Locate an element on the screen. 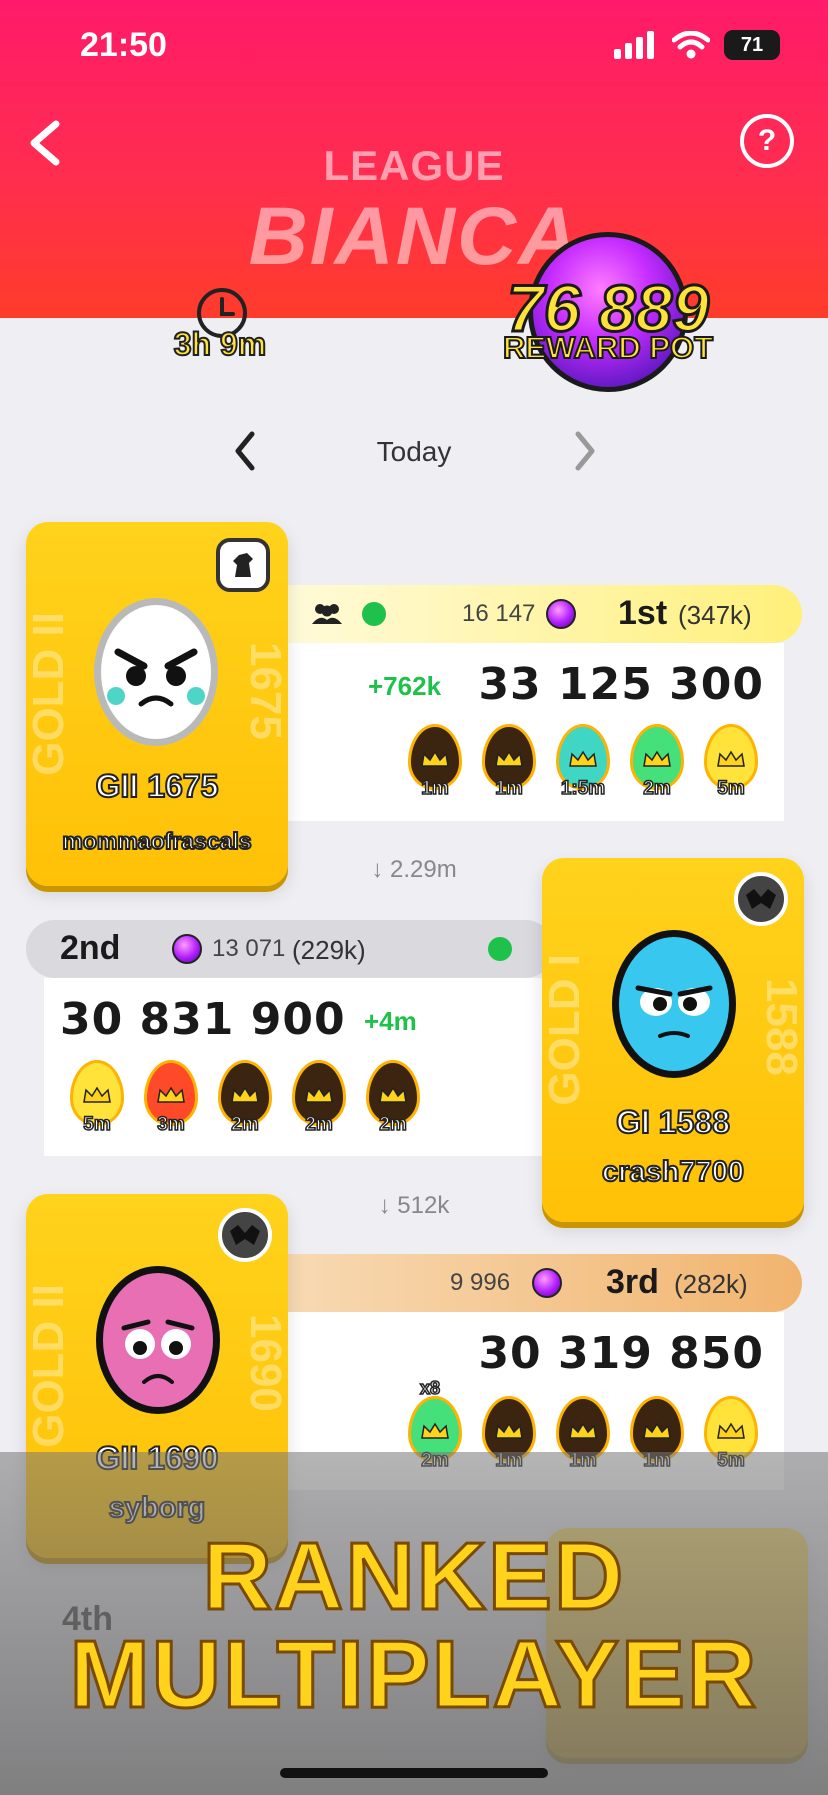 Image resolution: width=828 pixels, height=1795 pixels. egg-multiplier: x8 is located at coordinates (430, 1388).